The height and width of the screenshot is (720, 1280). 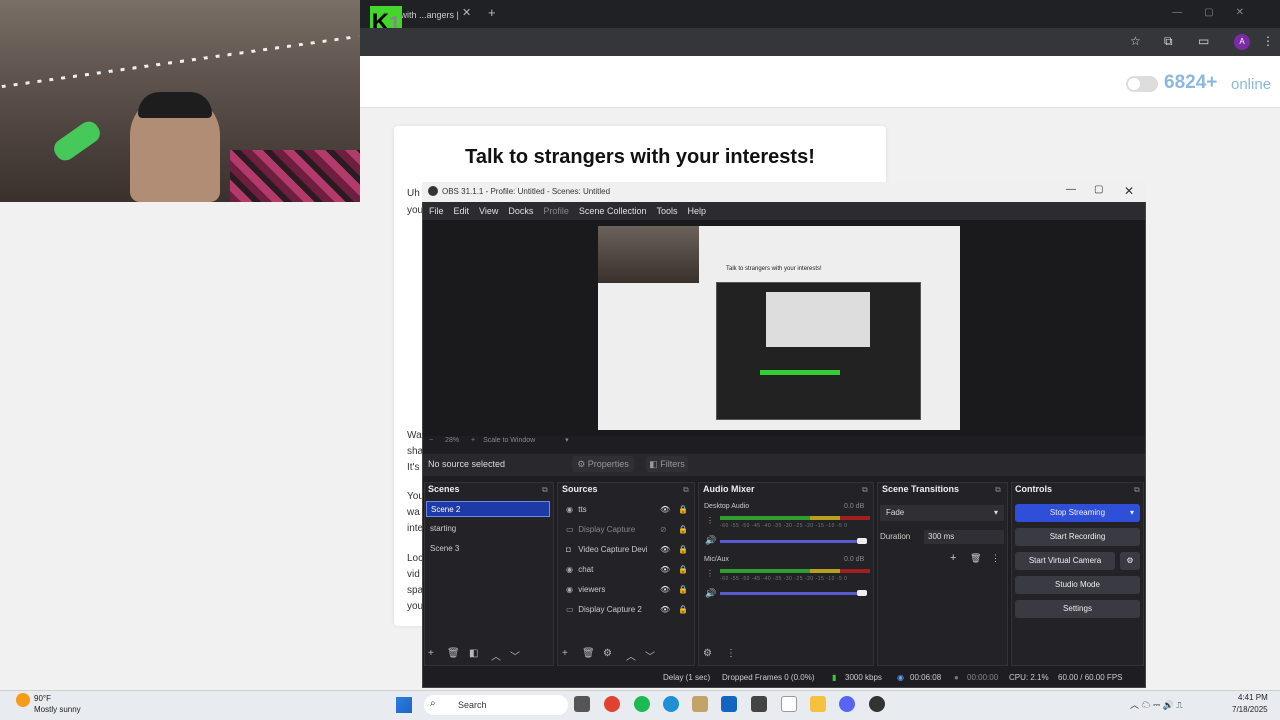 I want to click on filters-button: ◧ Filters, so click(x=667, y=464).